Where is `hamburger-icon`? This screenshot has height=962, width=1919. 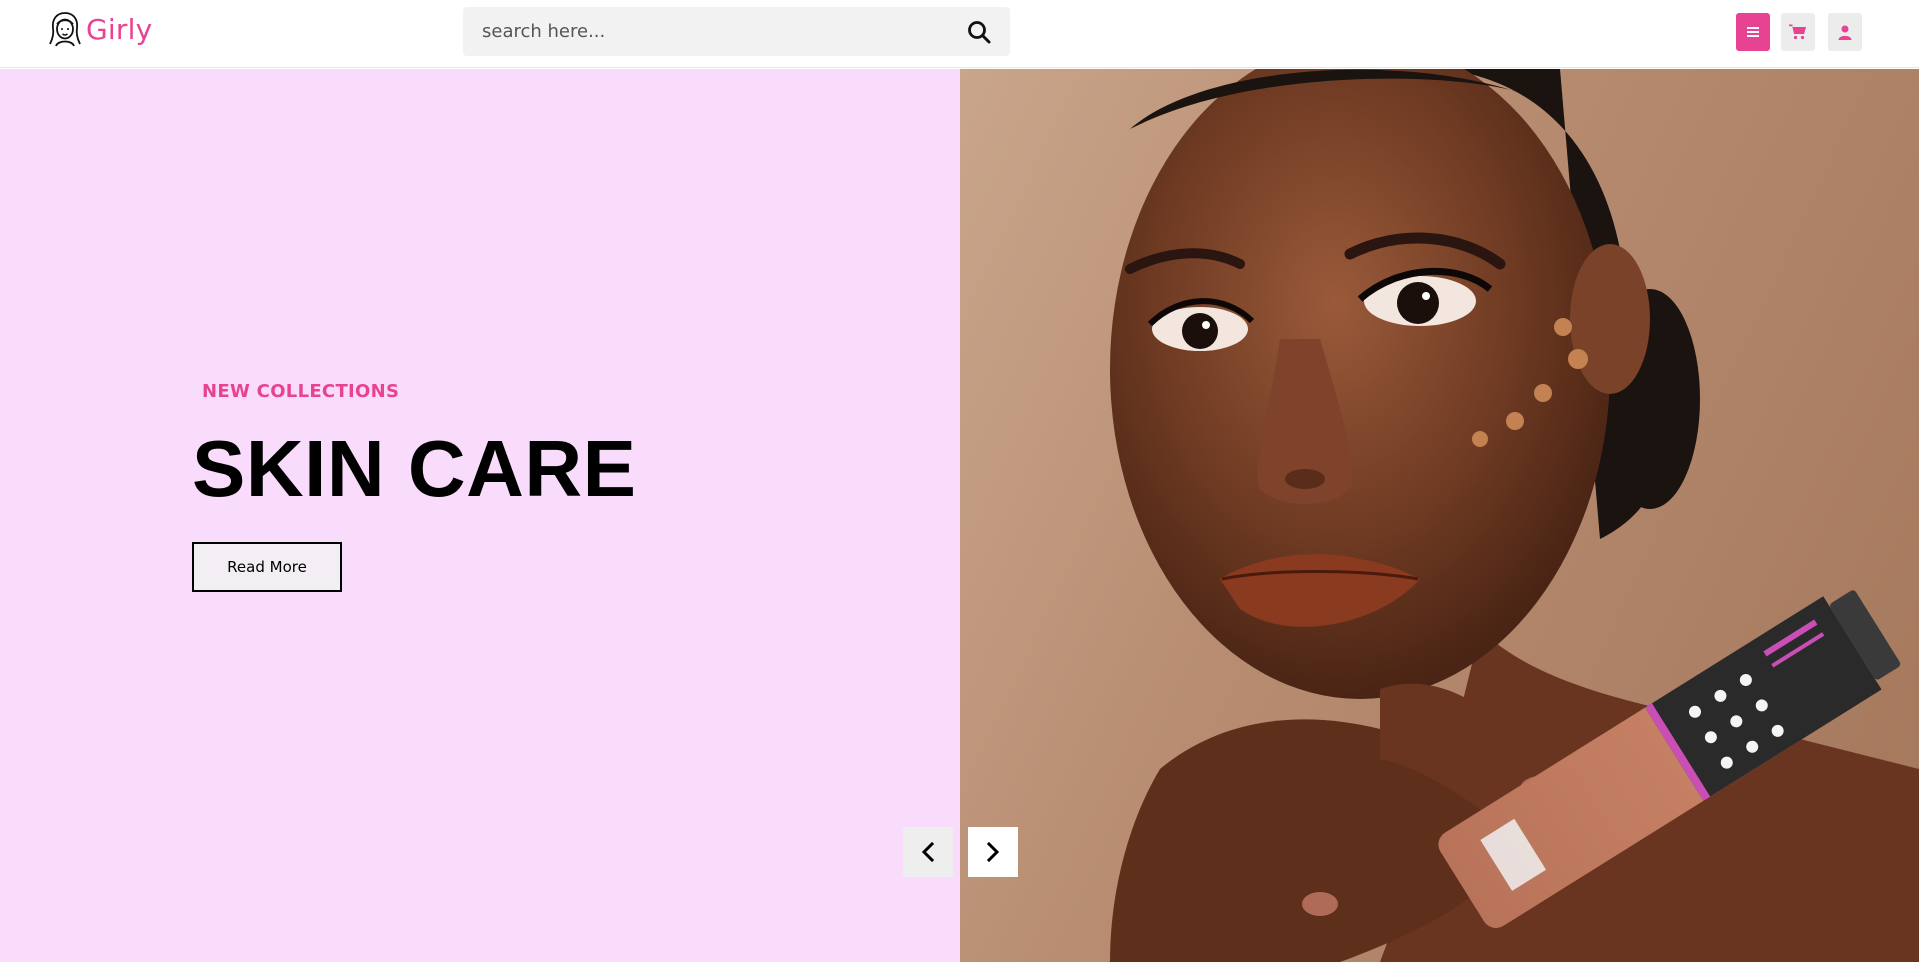 hamburger-icon is located at coordinates (1753, 32).